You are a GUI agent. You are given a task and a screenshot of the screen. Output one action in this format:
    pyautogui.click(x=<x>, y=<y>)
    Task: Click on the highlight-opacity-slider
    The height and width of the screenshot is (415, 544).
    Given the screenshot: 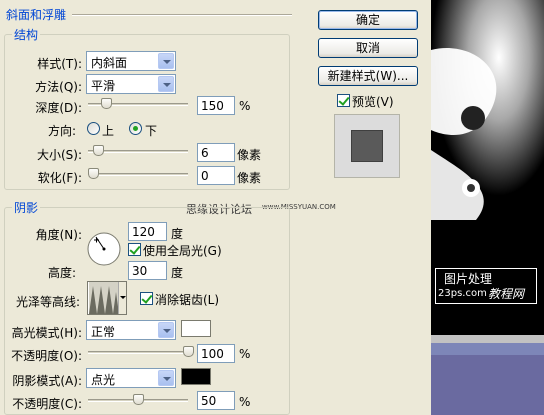 What is the action you would take?
    pyautogui.click(x=141, y=352)
    